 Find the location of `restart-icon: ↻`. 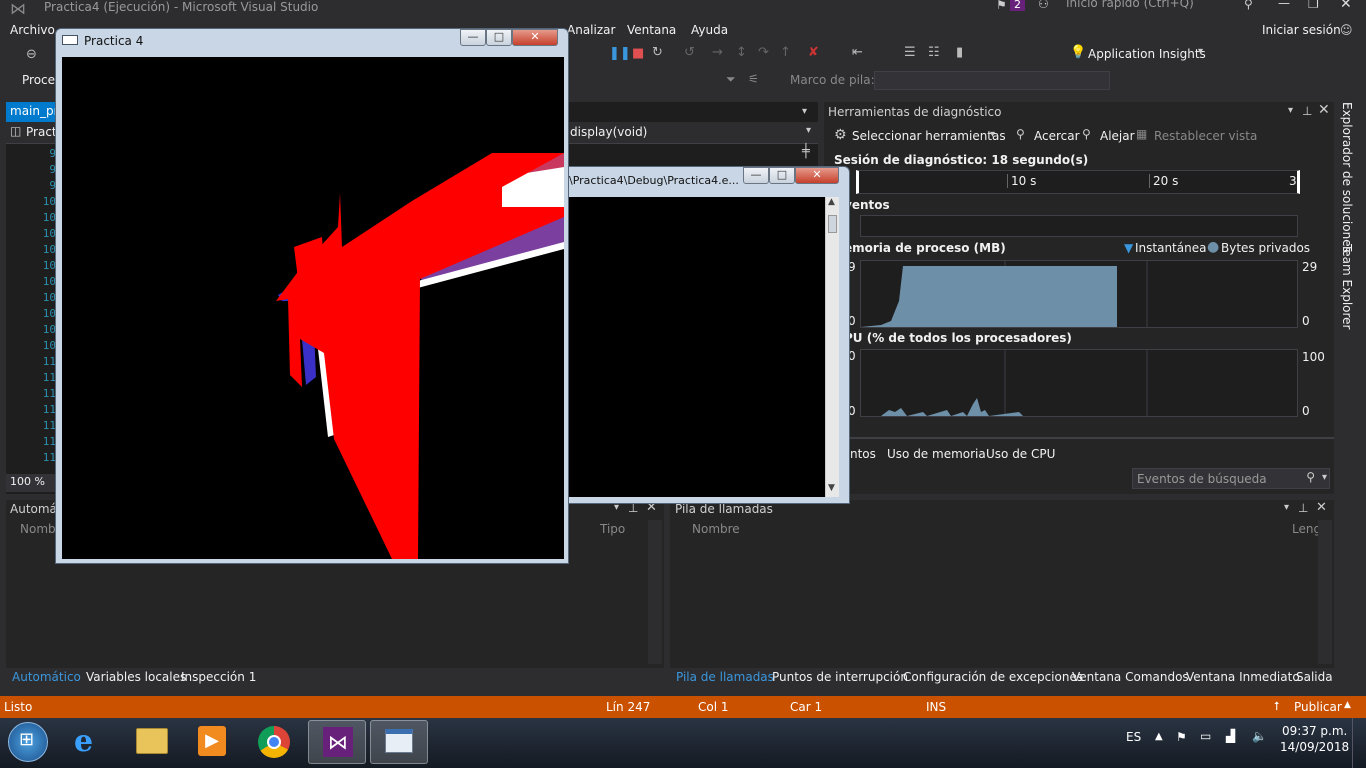

restart-icon: ↻ is located at coordinates (657, 52).